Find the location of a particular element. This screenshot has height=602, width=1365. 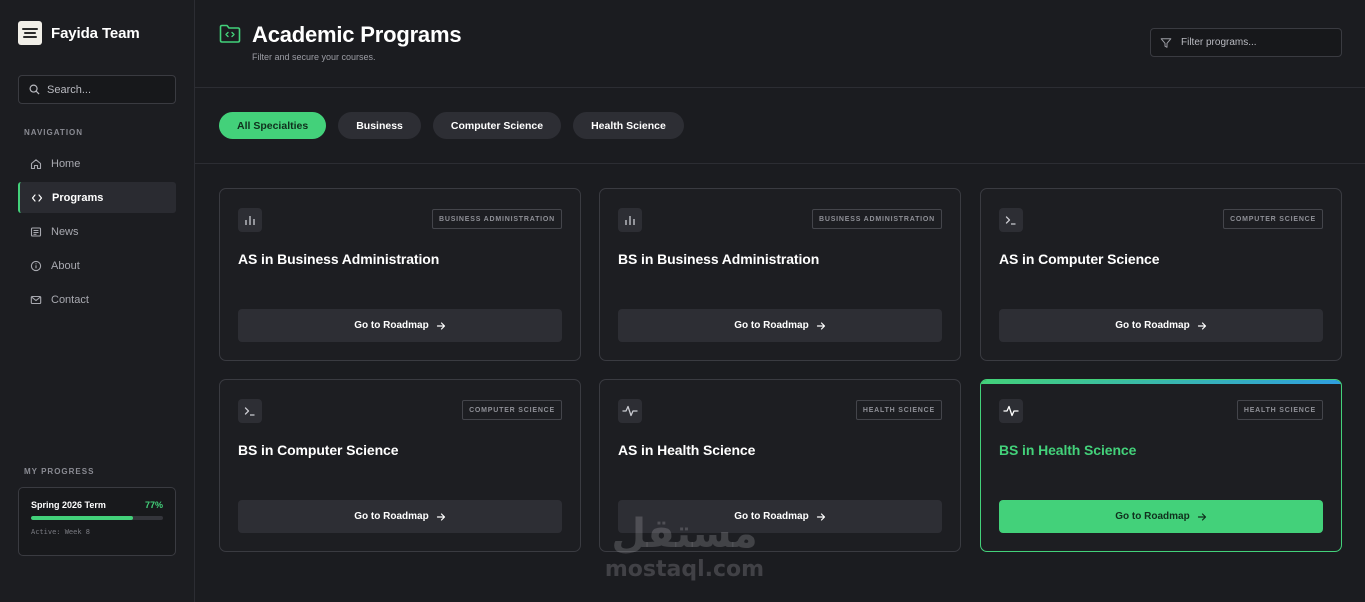

nav-section-title: NAVIGATION is located at coordinates (54, 132).